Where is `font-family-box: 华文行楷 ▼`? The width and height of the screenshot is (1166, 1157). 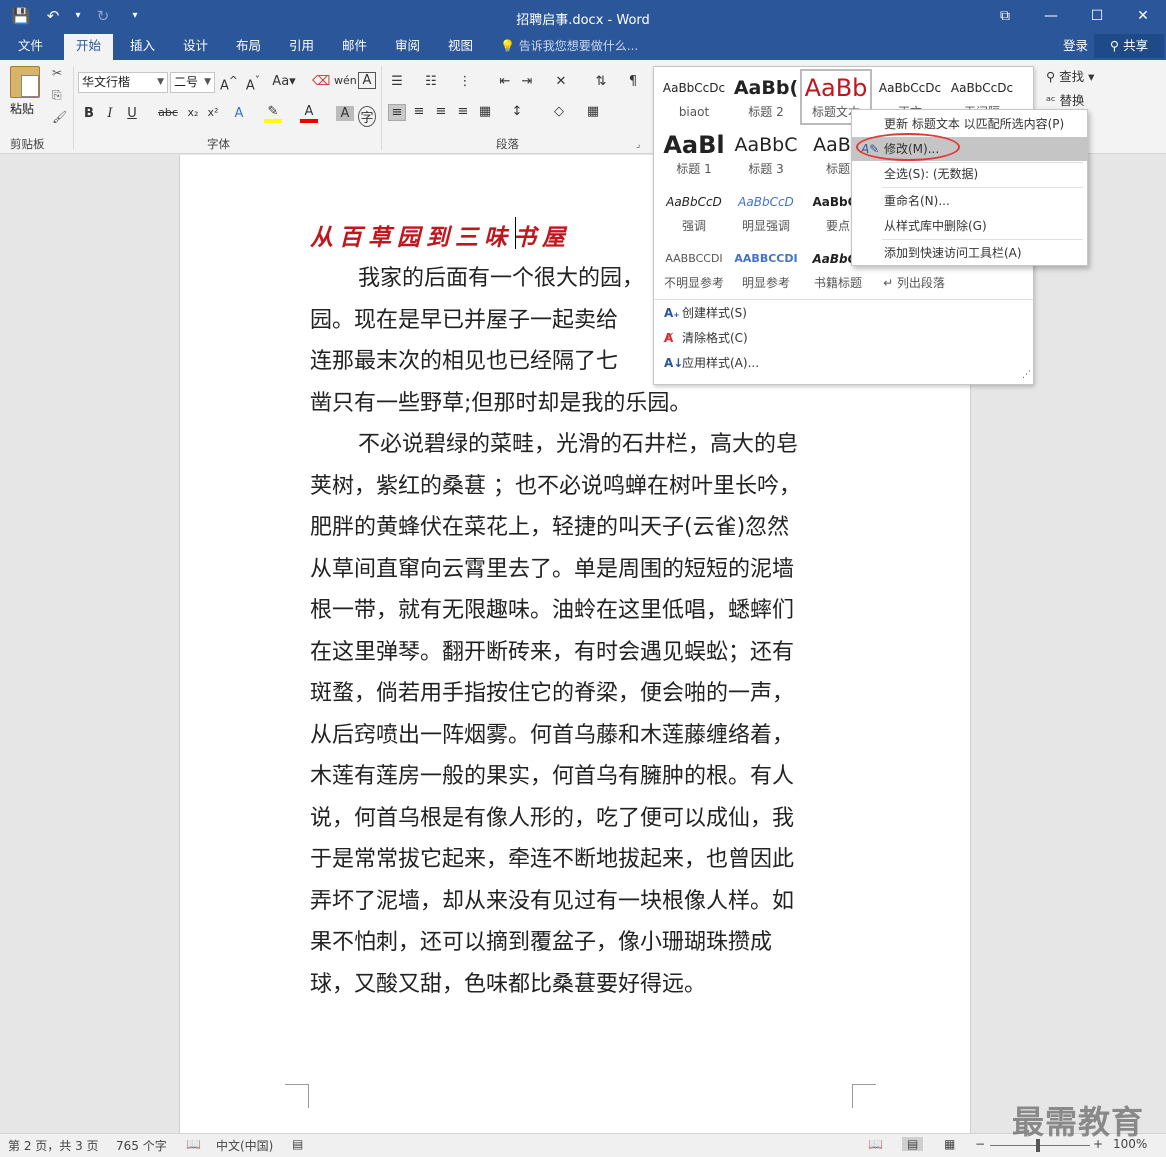
font-family-box: 华文行楷 ▼ is located at coordinates (123, 82).